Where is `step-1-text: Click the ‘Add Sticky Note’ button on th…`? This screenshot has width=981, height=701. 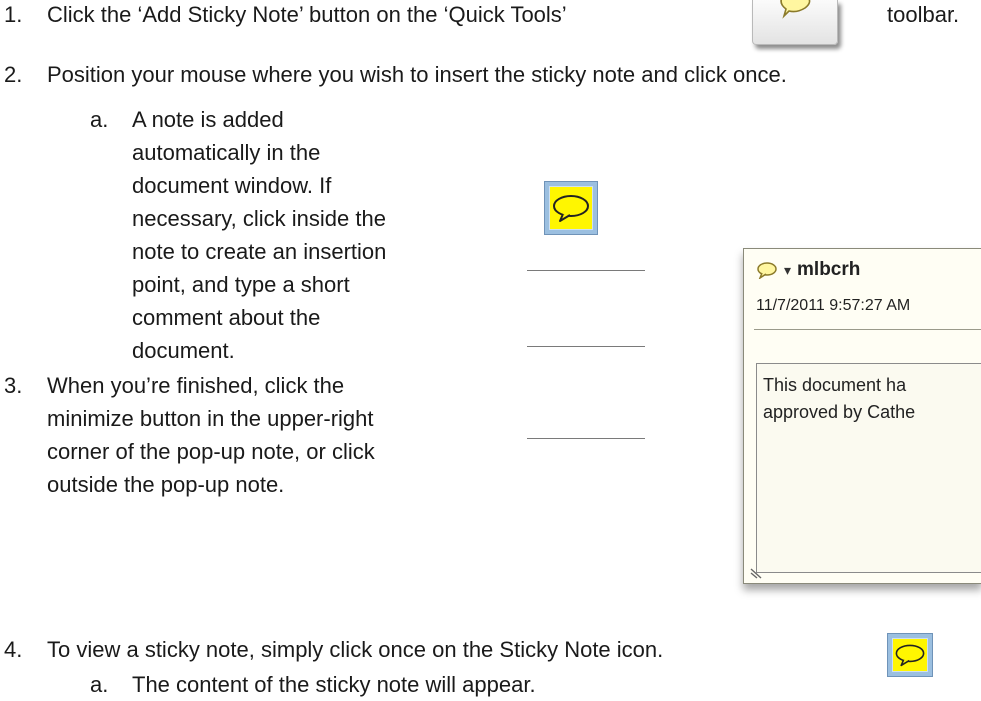 step-1-text: Click the ‘Add Sticky Note’ button on th… is located at coordinates (307, 14).